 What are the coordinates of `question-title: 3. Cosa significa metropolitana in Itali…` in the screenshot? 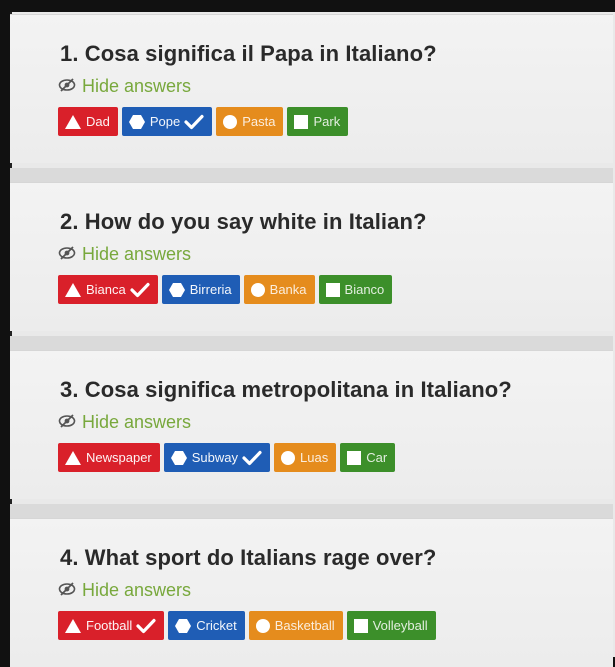 It's located at (286, 389).